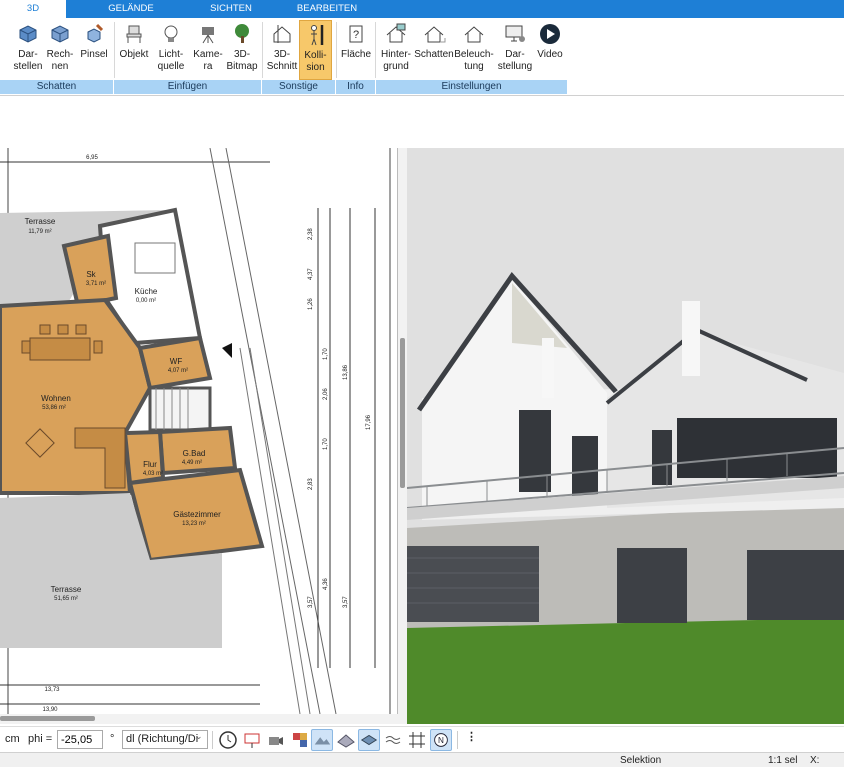 The image size is (844, 767). What do you see at coordinates (162, 739) in the screenshot?
I see `dl-dropdown-value: dl (Richtung/Di` at bounding box center [162, 739].